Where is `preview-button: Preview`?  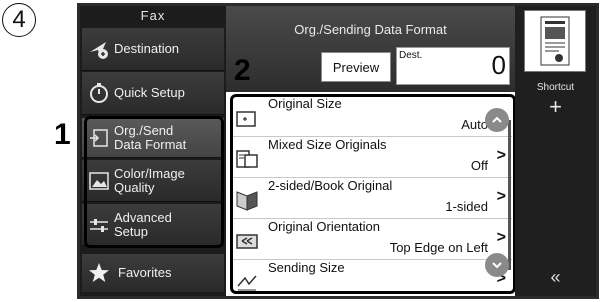
preview-button: Preview is located at coordinates (356, 67).